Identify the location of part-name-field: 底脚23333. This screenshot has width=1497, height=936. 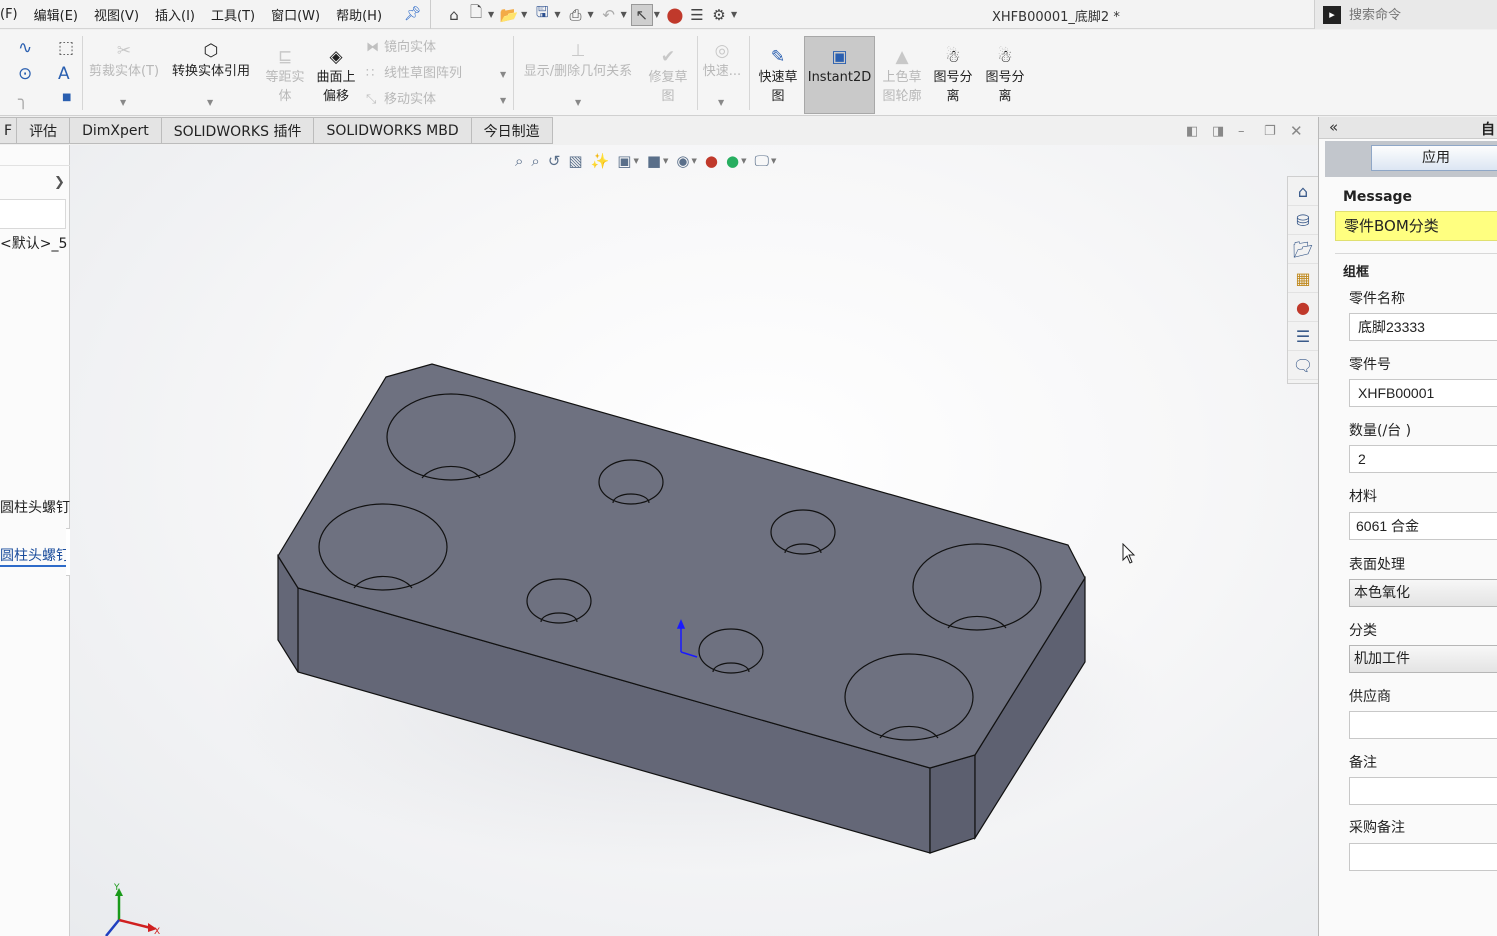
(1423, 327).